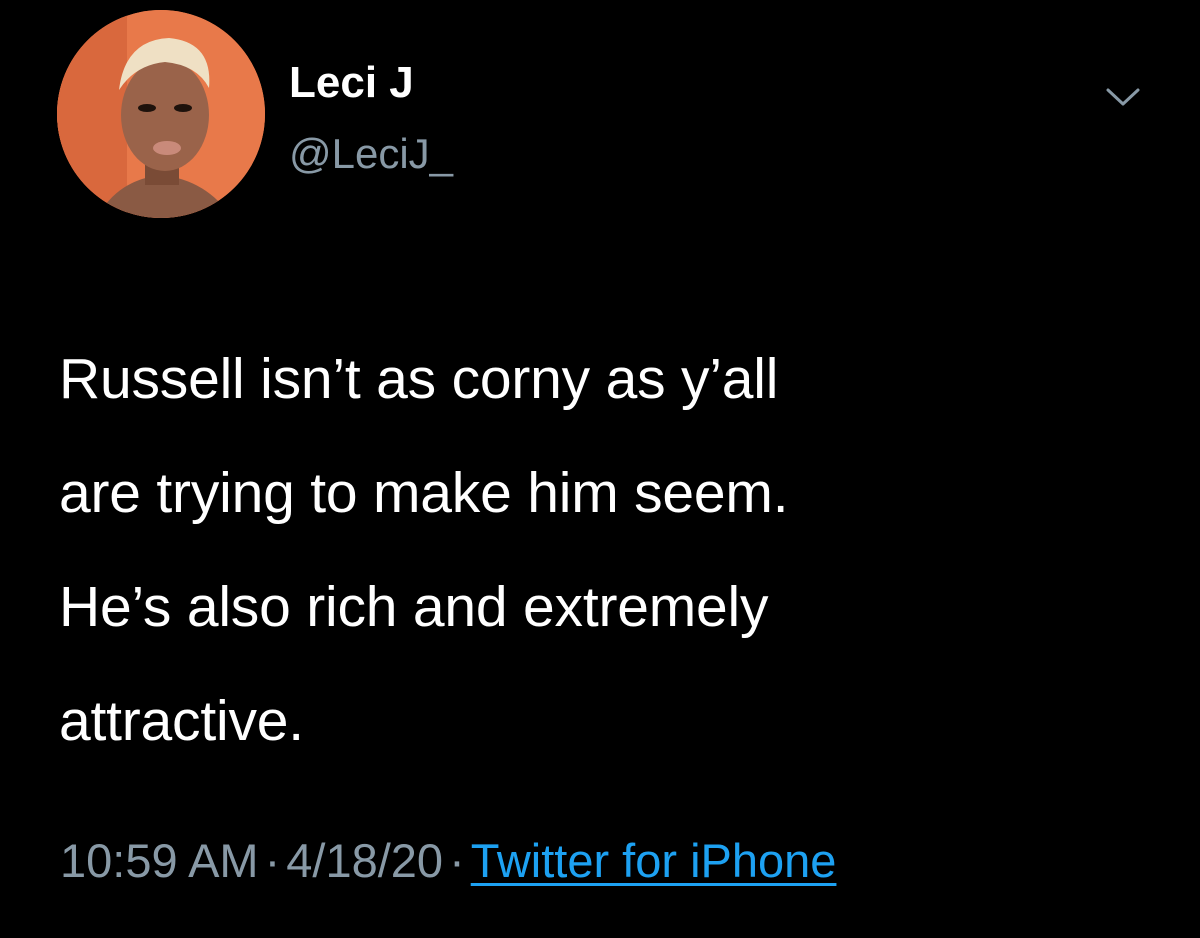 This screenshot has height=938, width=1200. I want to click on tweet-date: 4/18/20, so click(364, 860).